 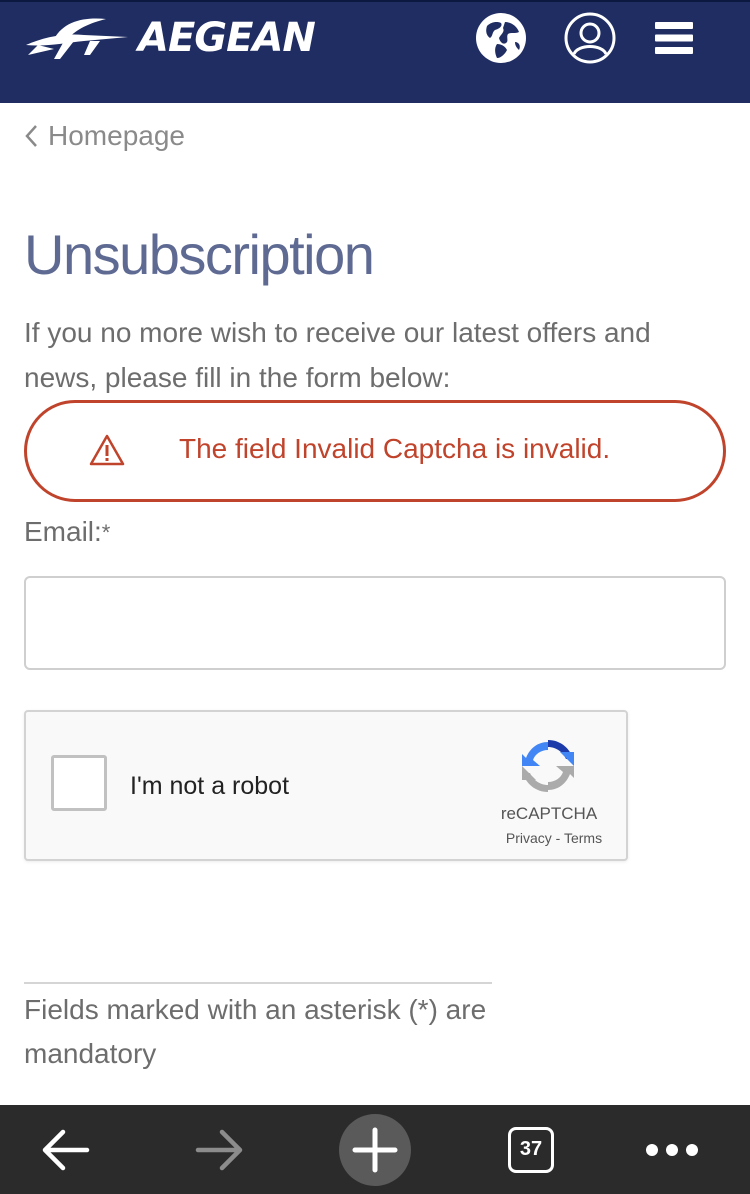 I want to click on recaptcha-links: Privacy - Terms, so click(x=554, y=838).